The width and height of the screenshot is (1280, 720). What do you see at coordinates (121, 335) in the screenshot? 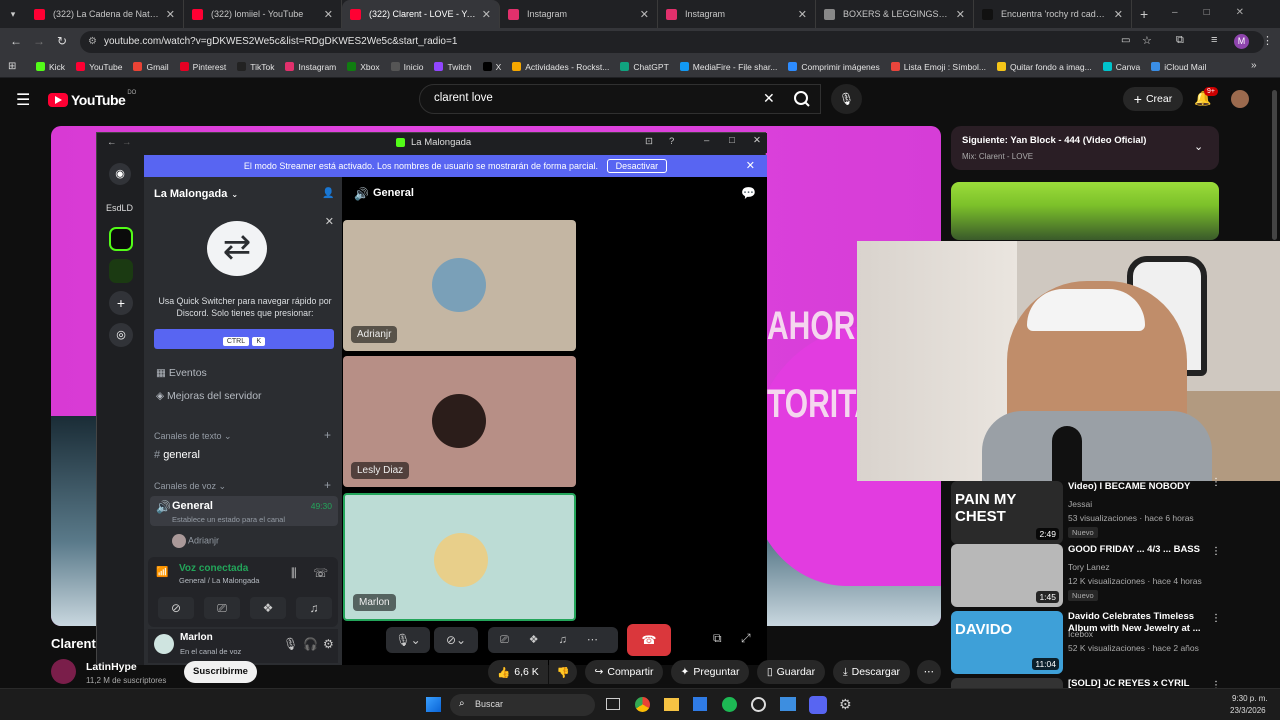
I see `explore-icon: ◎` at bounding box center [121, 335].